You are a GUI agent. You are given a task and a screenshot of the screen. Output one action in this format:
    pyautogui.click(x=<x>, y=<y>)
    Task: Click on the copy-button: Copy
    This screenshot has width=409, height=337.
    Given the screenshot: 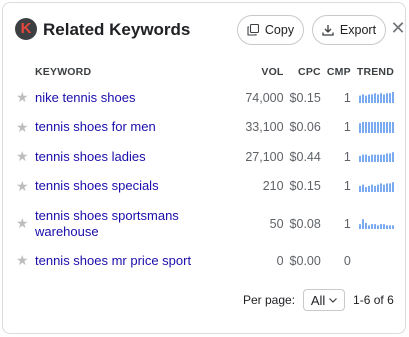 What is the action you would take?
    pyautogui.click(x=270, y=30)
    